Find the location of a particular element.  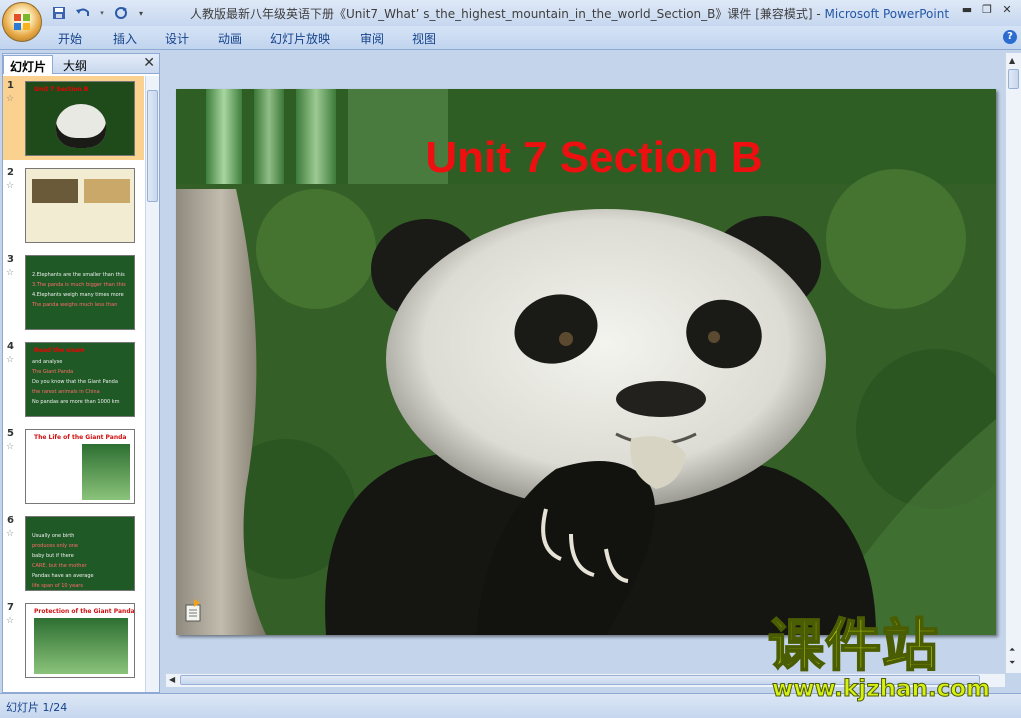

window-controls: ▬ ❐ ✕ is located at coordinates (987, 9).